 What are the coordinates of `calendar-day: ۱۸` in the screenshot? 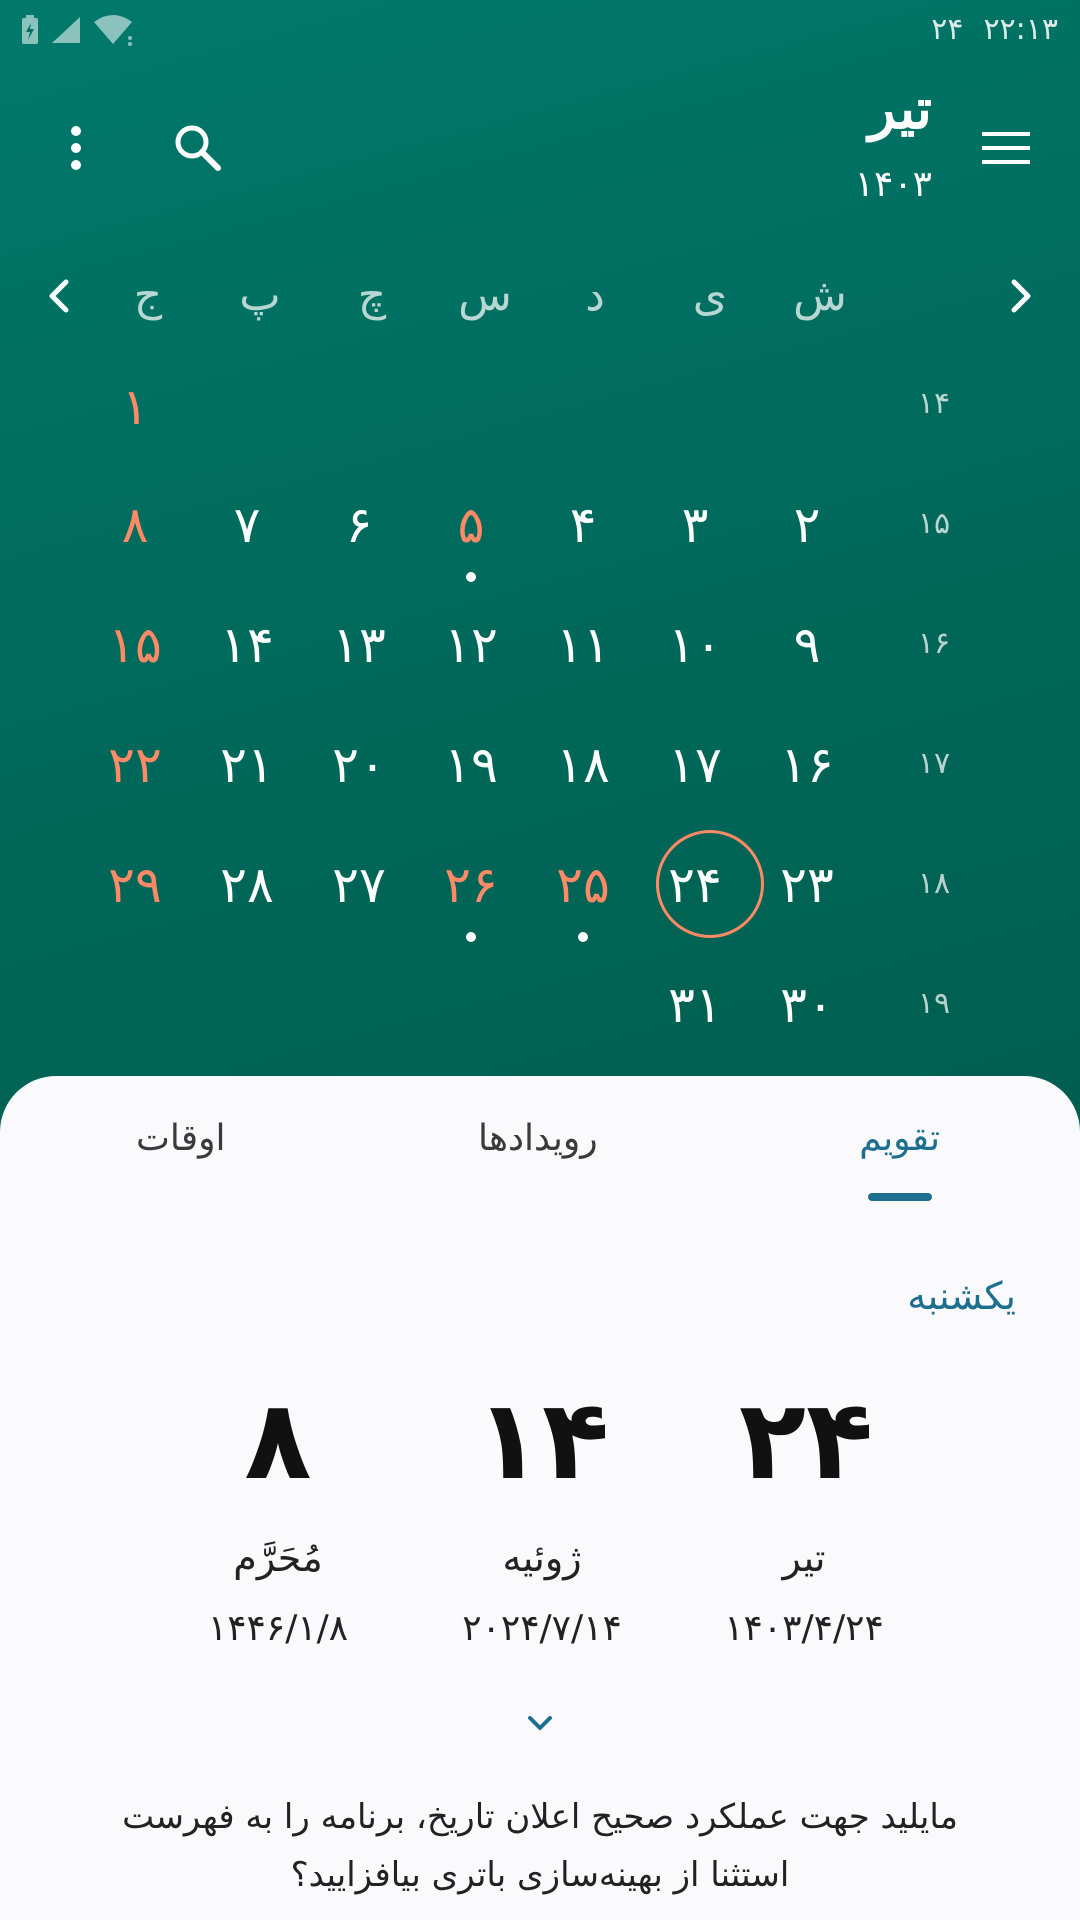 It's located at (583, 765).